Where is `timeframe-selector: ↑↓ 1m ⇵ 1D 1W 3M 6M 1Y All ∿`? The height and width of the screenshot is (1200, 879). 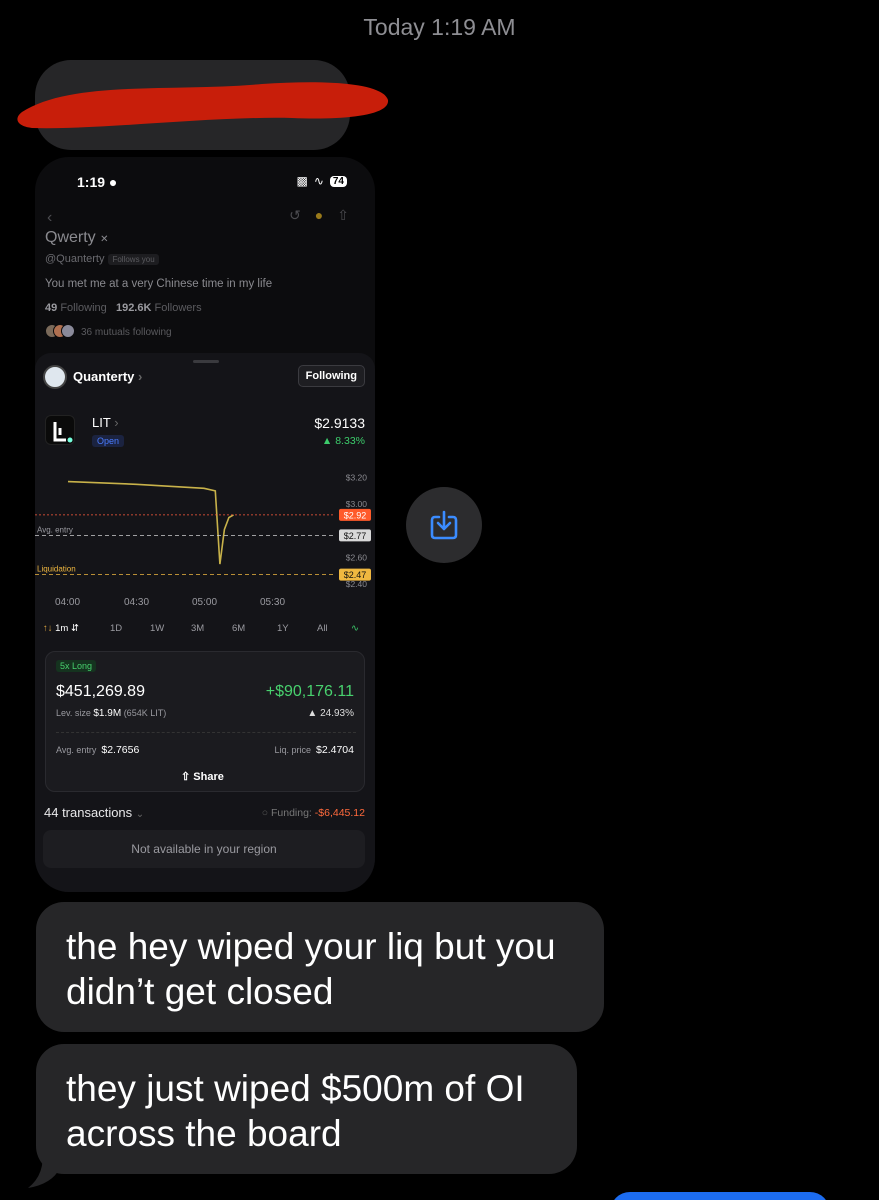 timeframe-selector: ↑↓ 1m ⇵ 1D 1W 3M 6M 1Y All ∿ is located at coordinates (205, 631).